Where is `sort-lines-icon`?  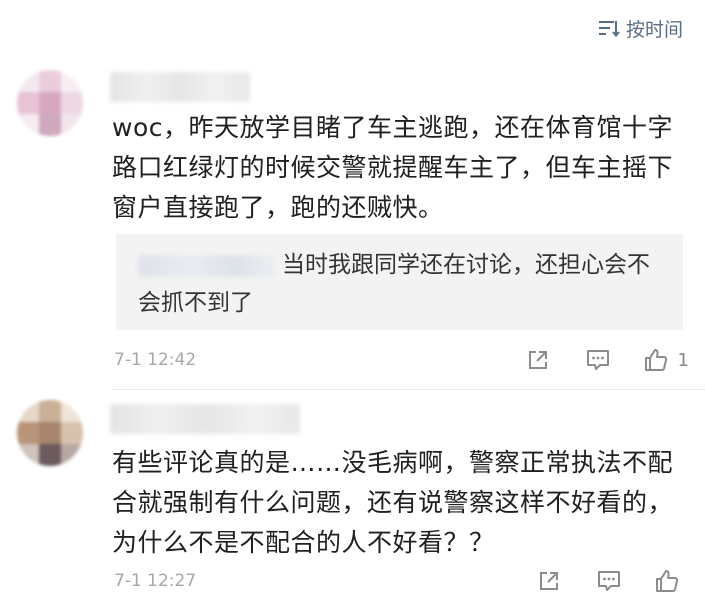
sort-lines-icon is located at coordinates (609, 29).